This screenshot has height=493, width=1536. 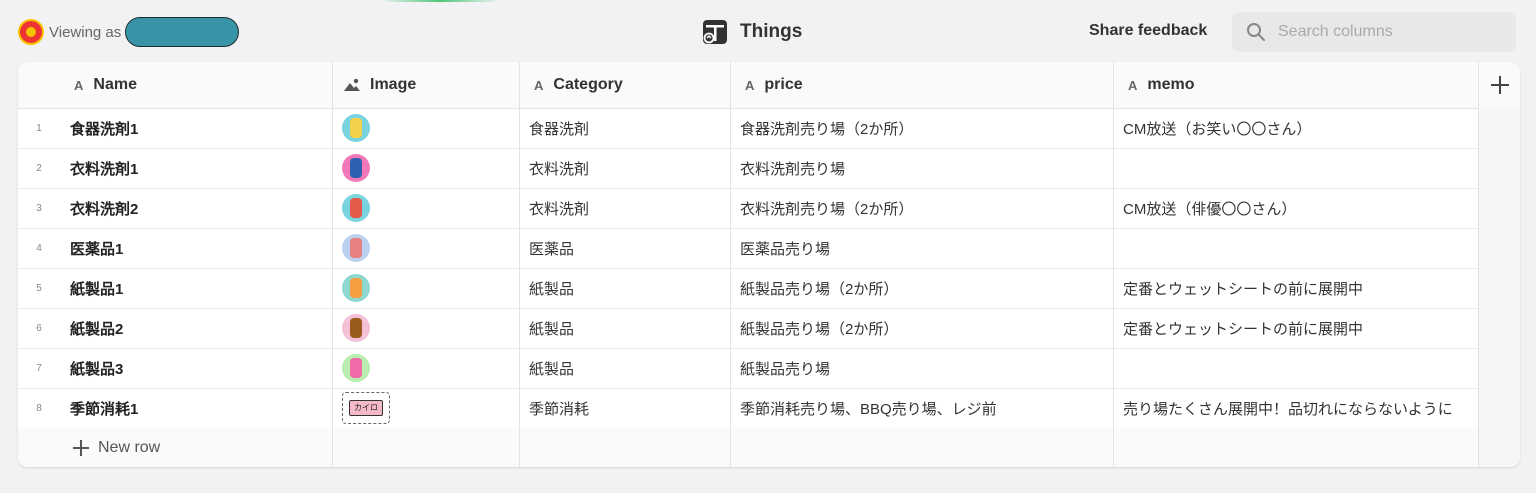 I want to click on new-row-bar: New row, so click(x=748, y=447).